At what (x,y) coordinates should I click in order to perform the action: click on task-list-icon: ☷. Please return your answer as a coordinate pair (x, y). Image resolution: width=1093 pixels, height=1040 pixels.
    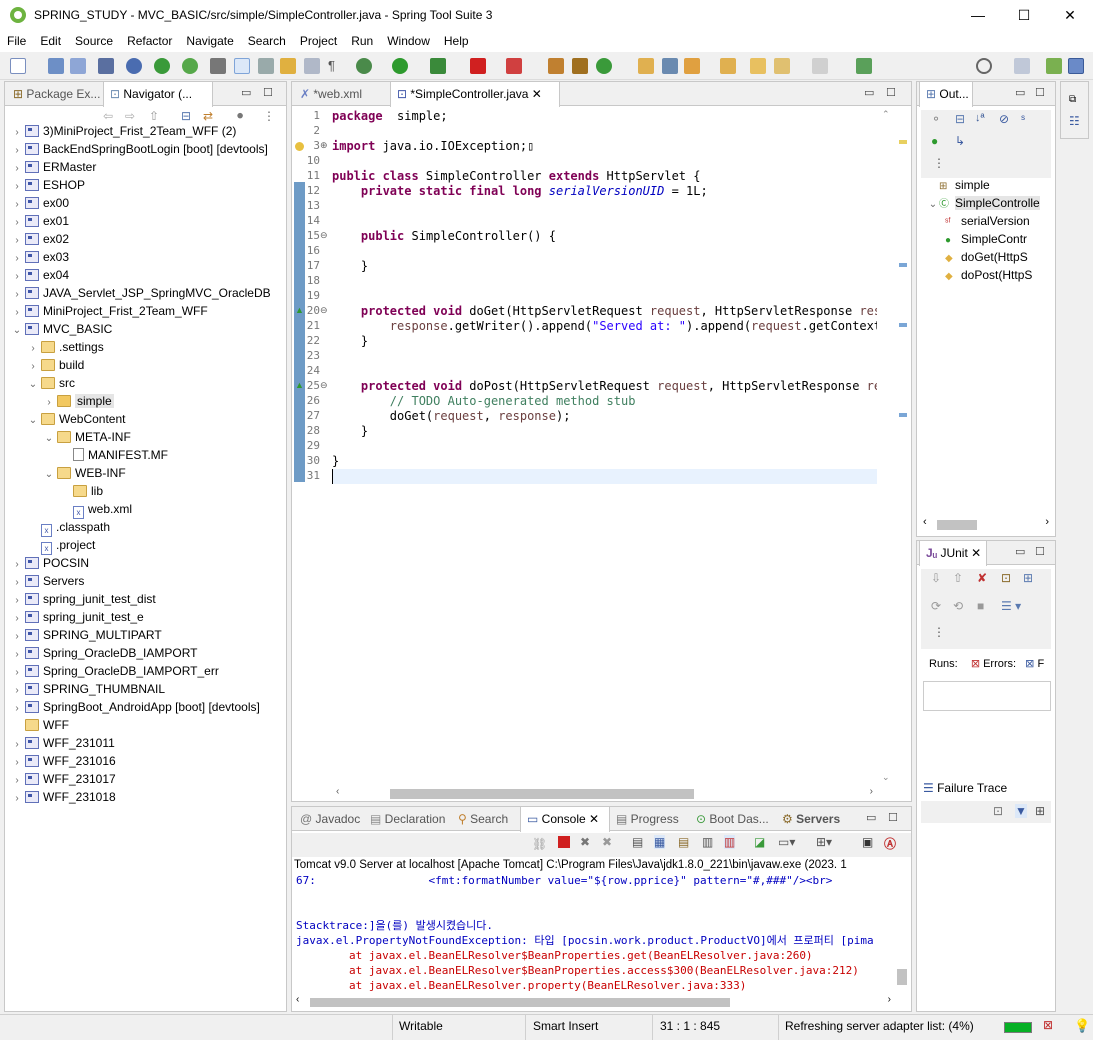
    Looking at the image, I should click on (1074, 121).